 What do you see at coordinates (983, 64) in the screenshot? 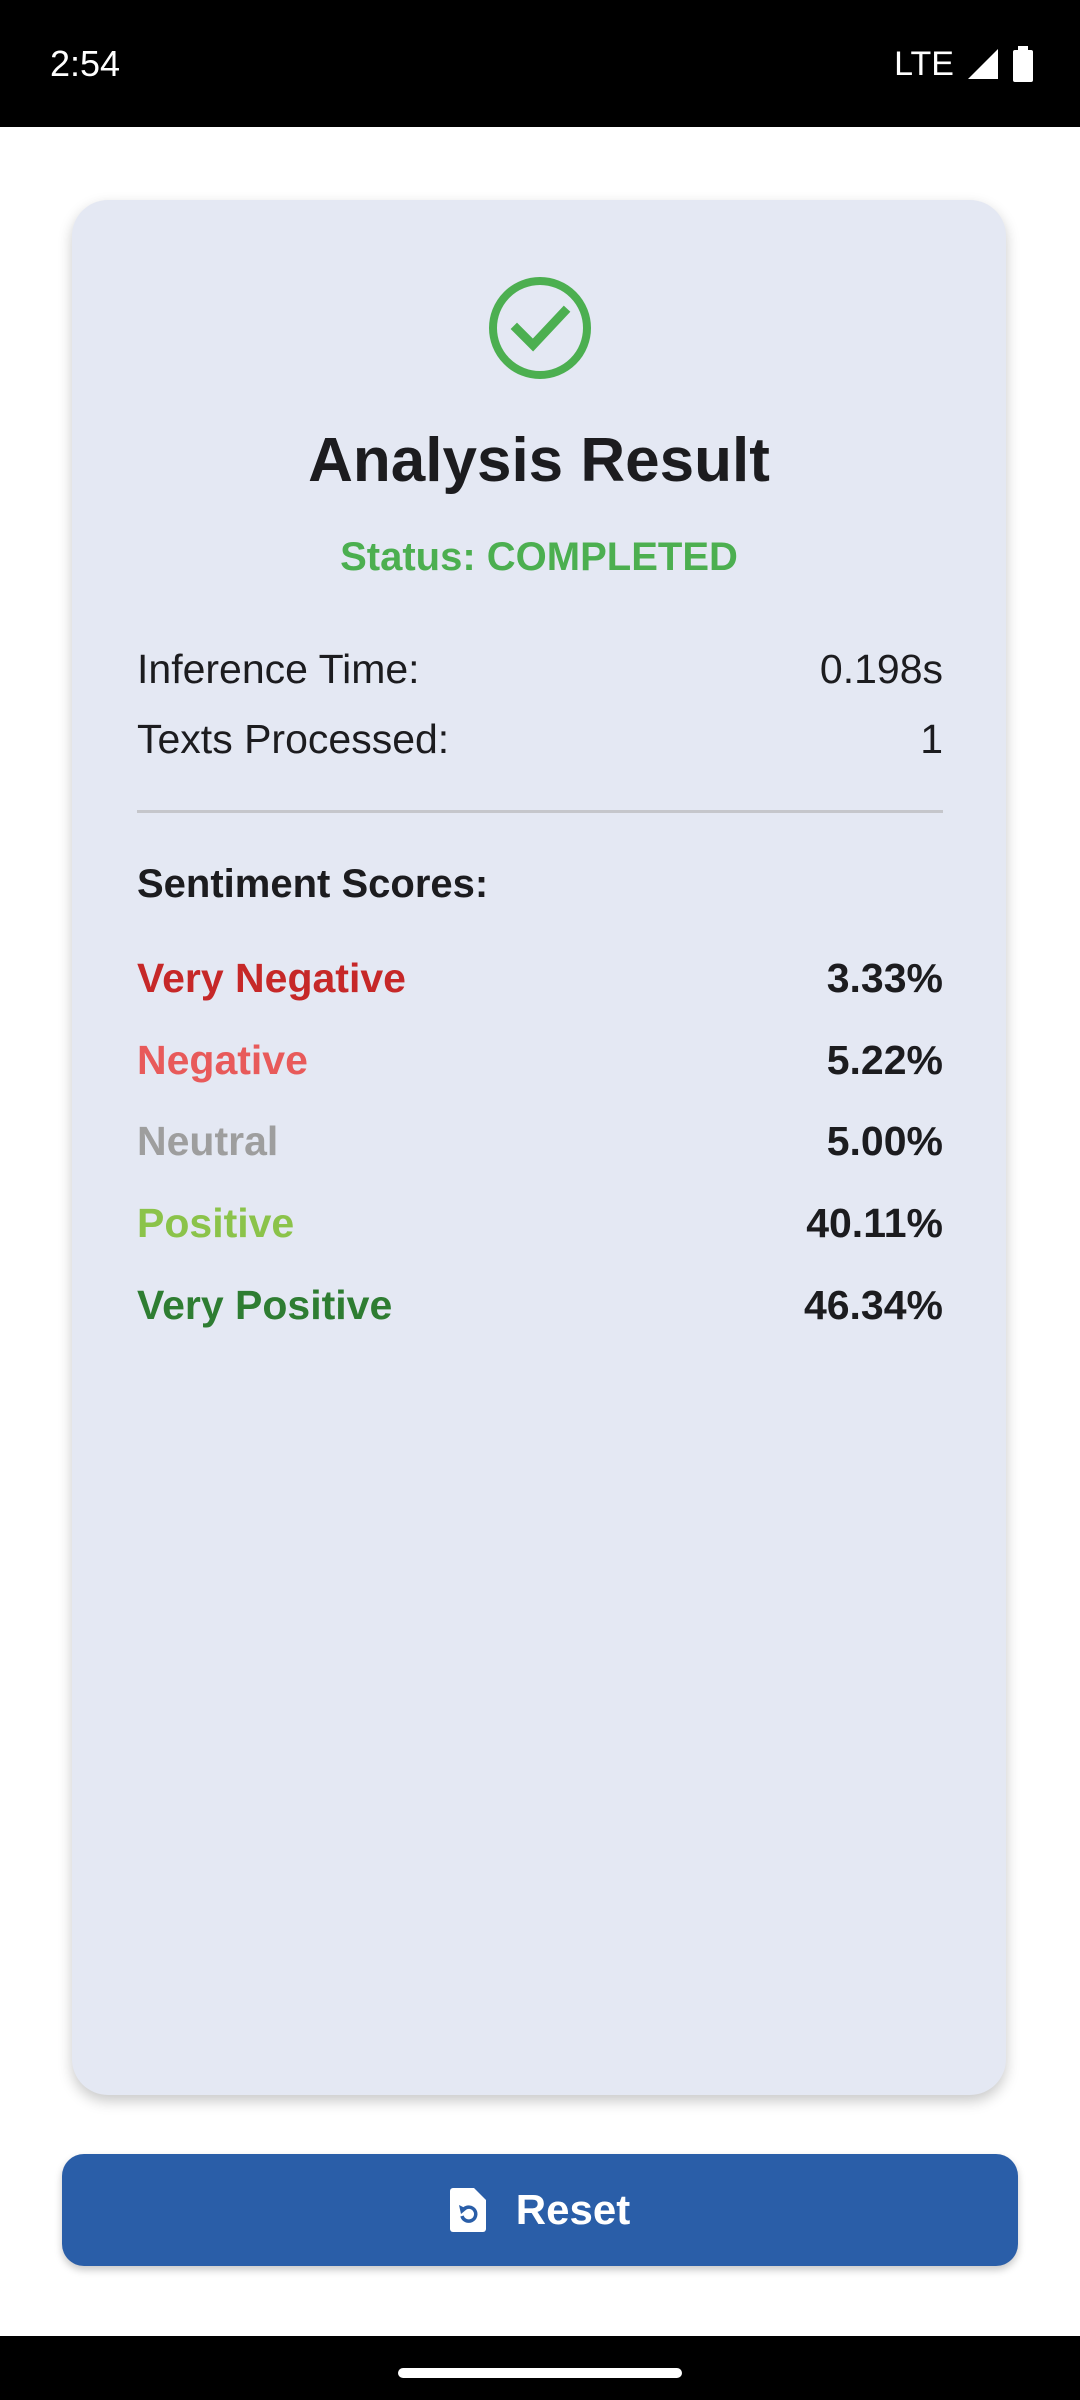
I see `cell-signal-icon` at bounding box center [983, 64].